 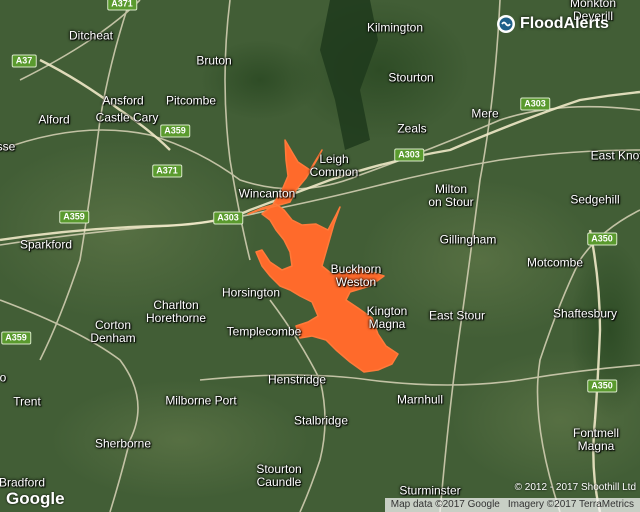 What do you see at coordinates (35, 499) in the screenshot?
I see `google-logo: Google` at bounding box center [35, 499].